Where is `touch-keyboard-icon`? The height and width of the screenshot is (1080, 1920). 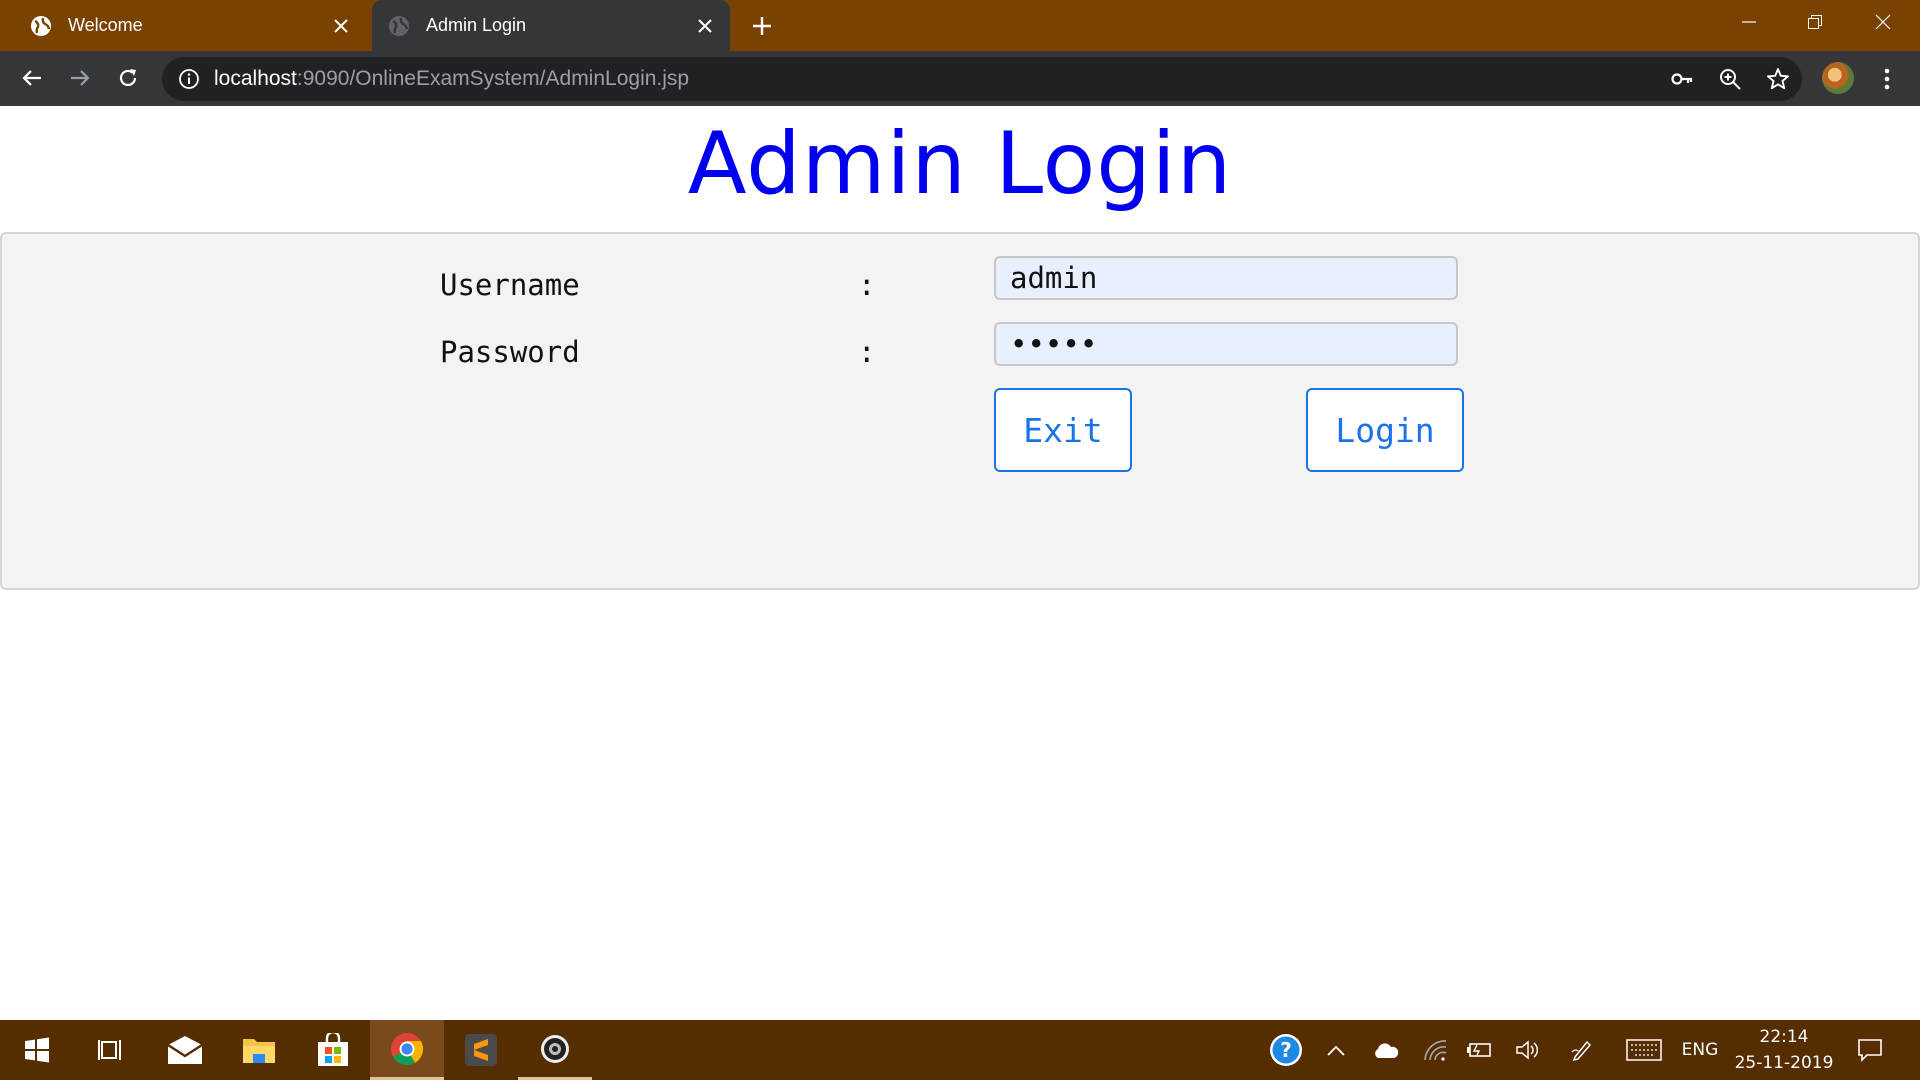 touch-keyboard-icon is located at coordinates (1644, 1050).